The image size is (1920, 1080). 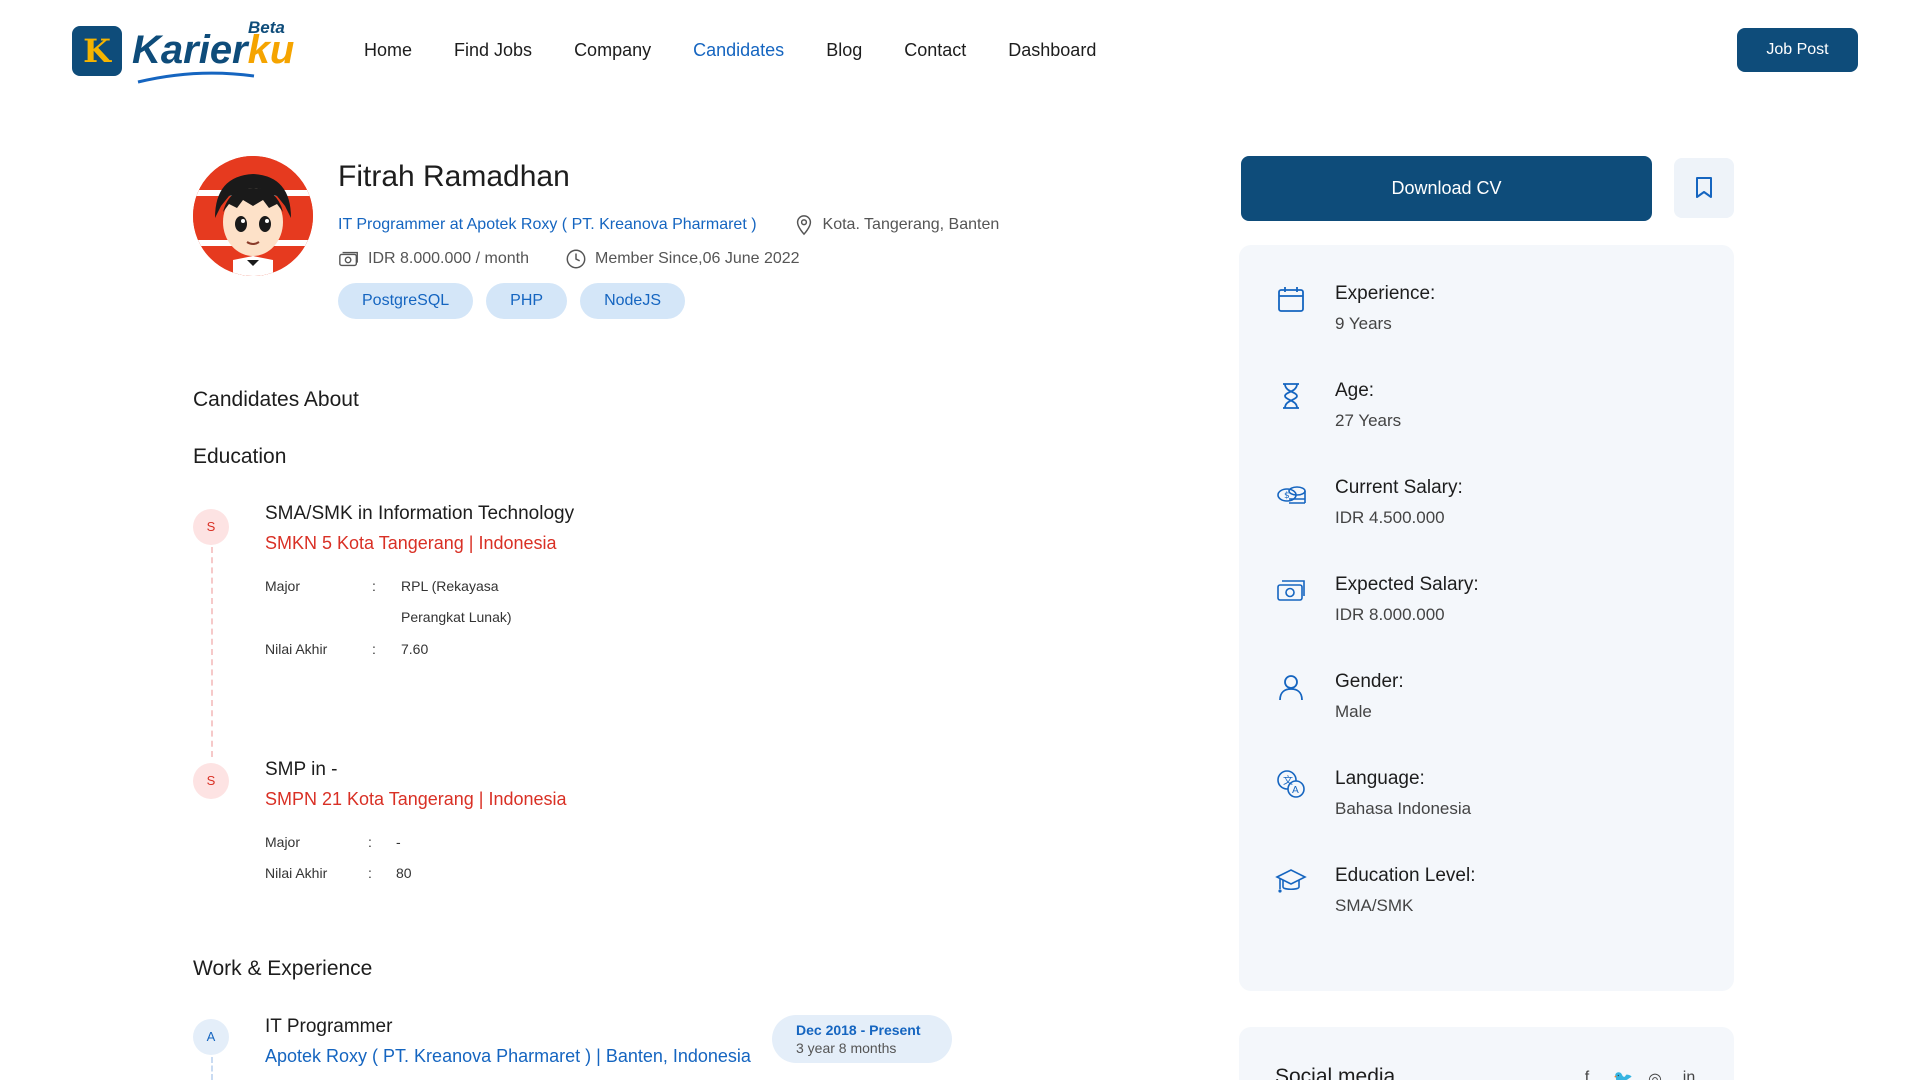 What do you see at coordinates (1291, 784) in the screenshot?
I see `language-icon: 文A` at bounding box center [1291, 784].